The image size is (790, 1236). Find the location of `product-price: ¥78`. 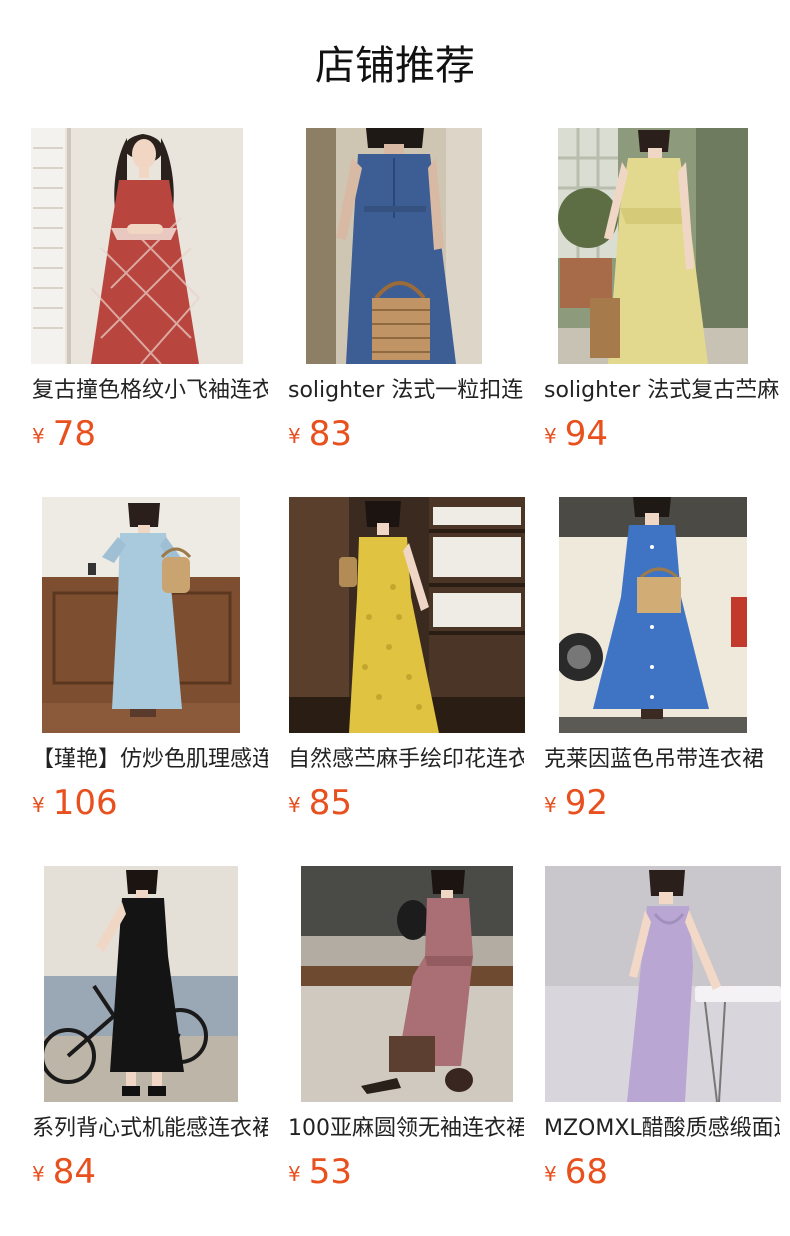

product-price: ¥78 is located at coordinates (64, 434).